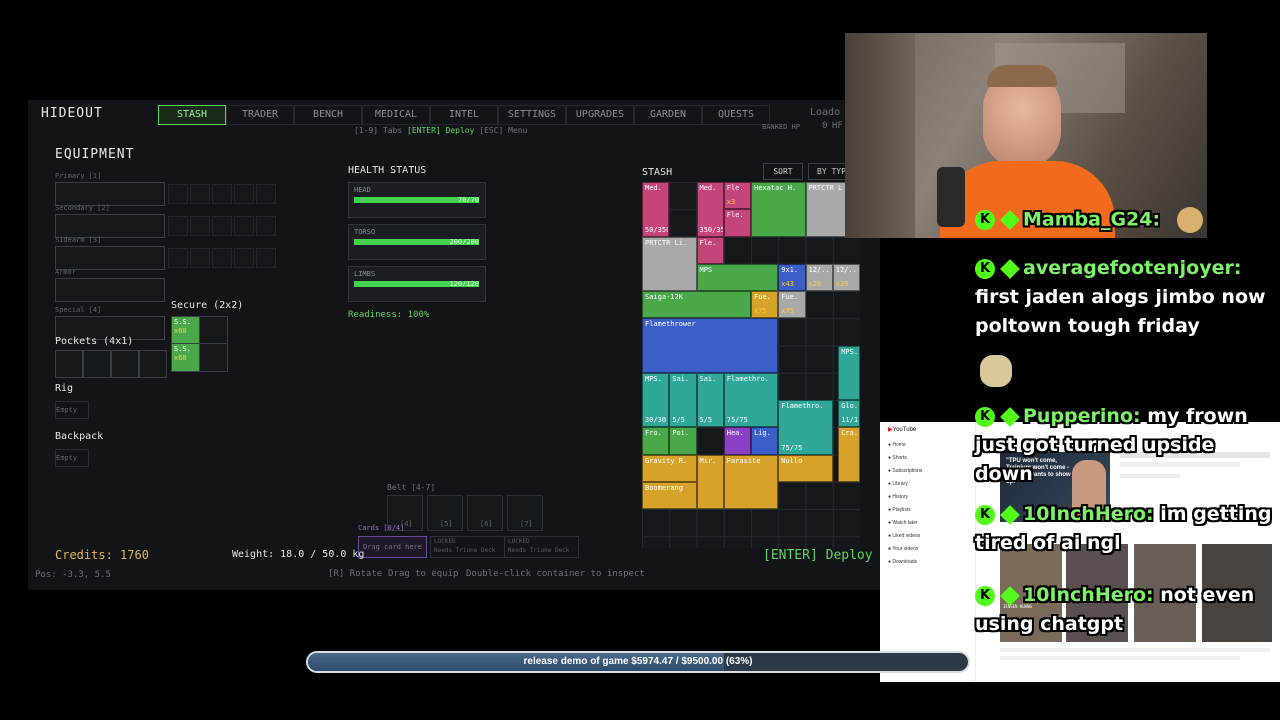  Describe the element at coordinates (656, 209) in the screenshot. I see `stash-item: Med. 50/350` at that location.